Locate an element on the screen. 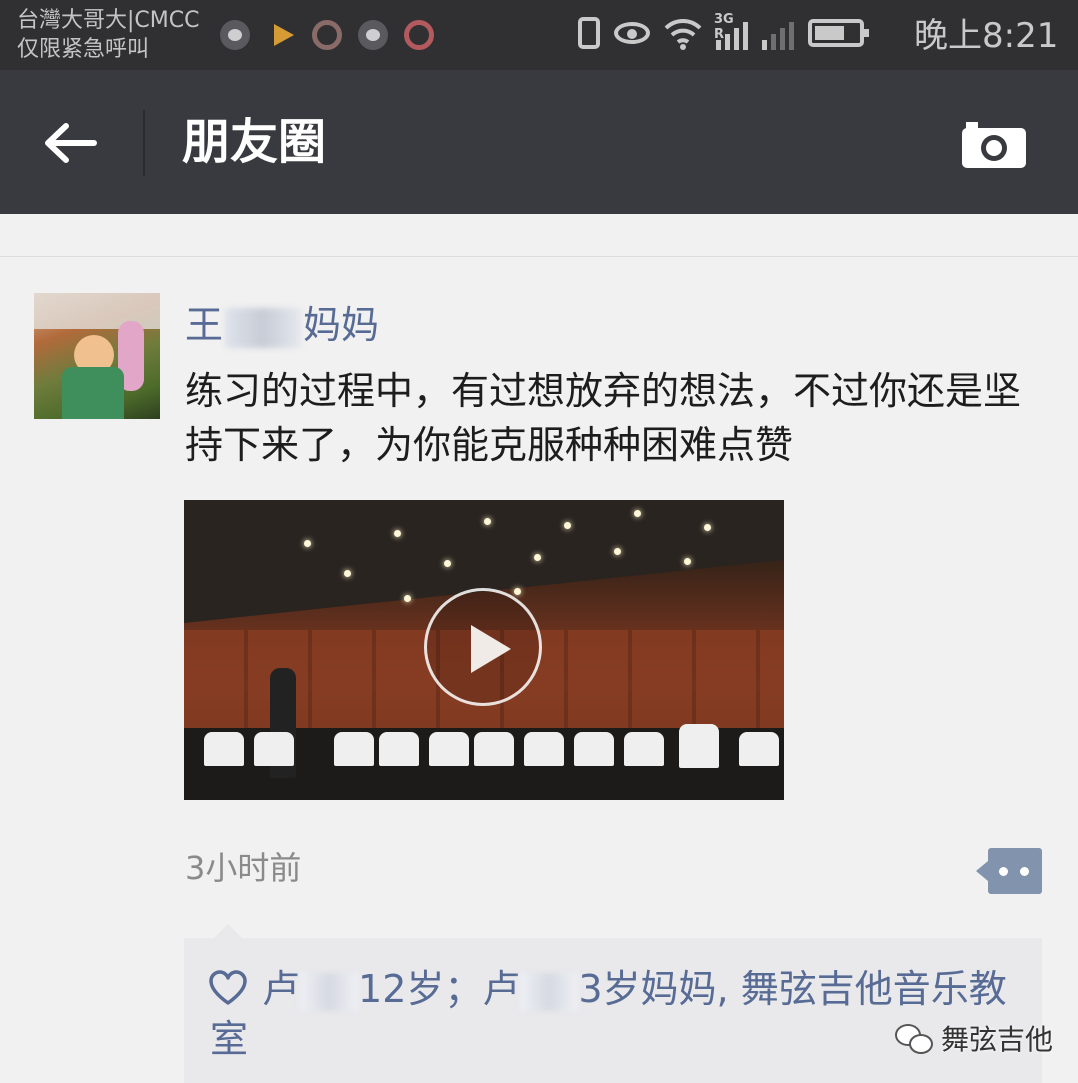 The image size is (1078, 1083). watermark-text: 舞弦吉他 is located at coordinates (997, 1039).